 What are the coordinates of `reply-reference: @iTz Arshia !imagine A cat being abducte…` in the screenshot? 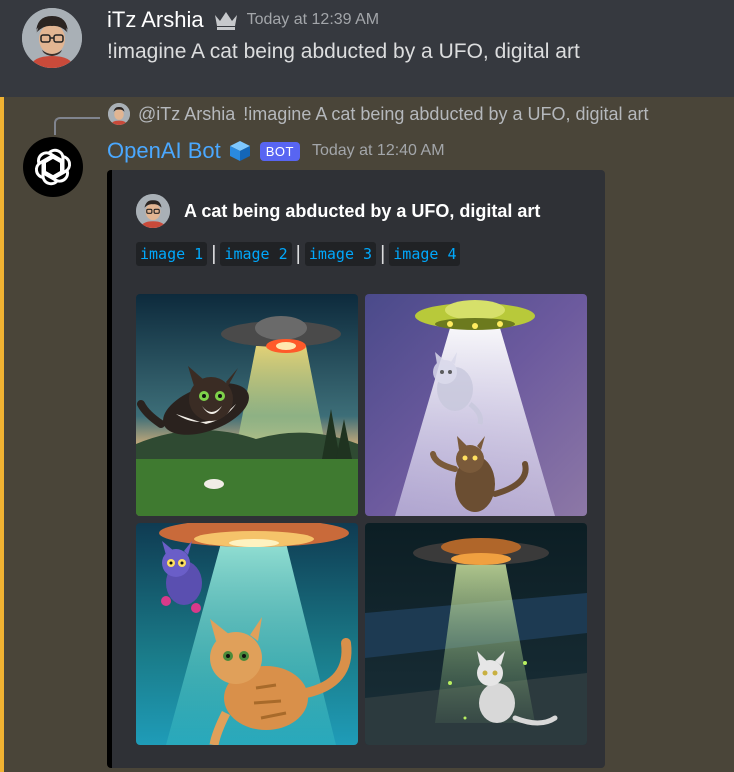 It's located at (378, 114).